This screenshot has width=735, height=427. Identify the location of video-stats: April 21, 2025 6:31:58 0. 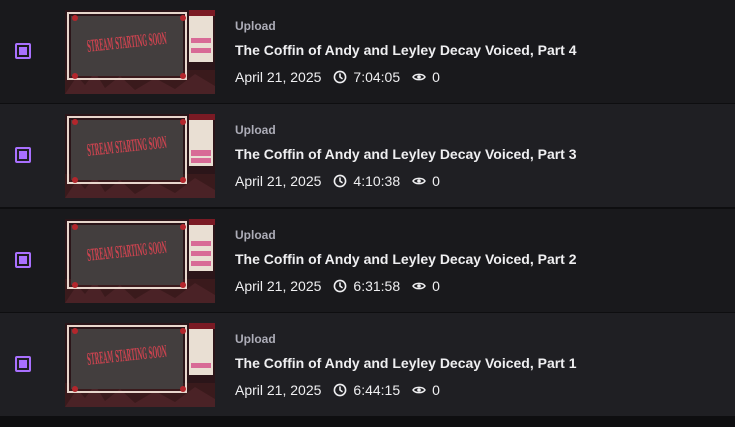
(337, 286).